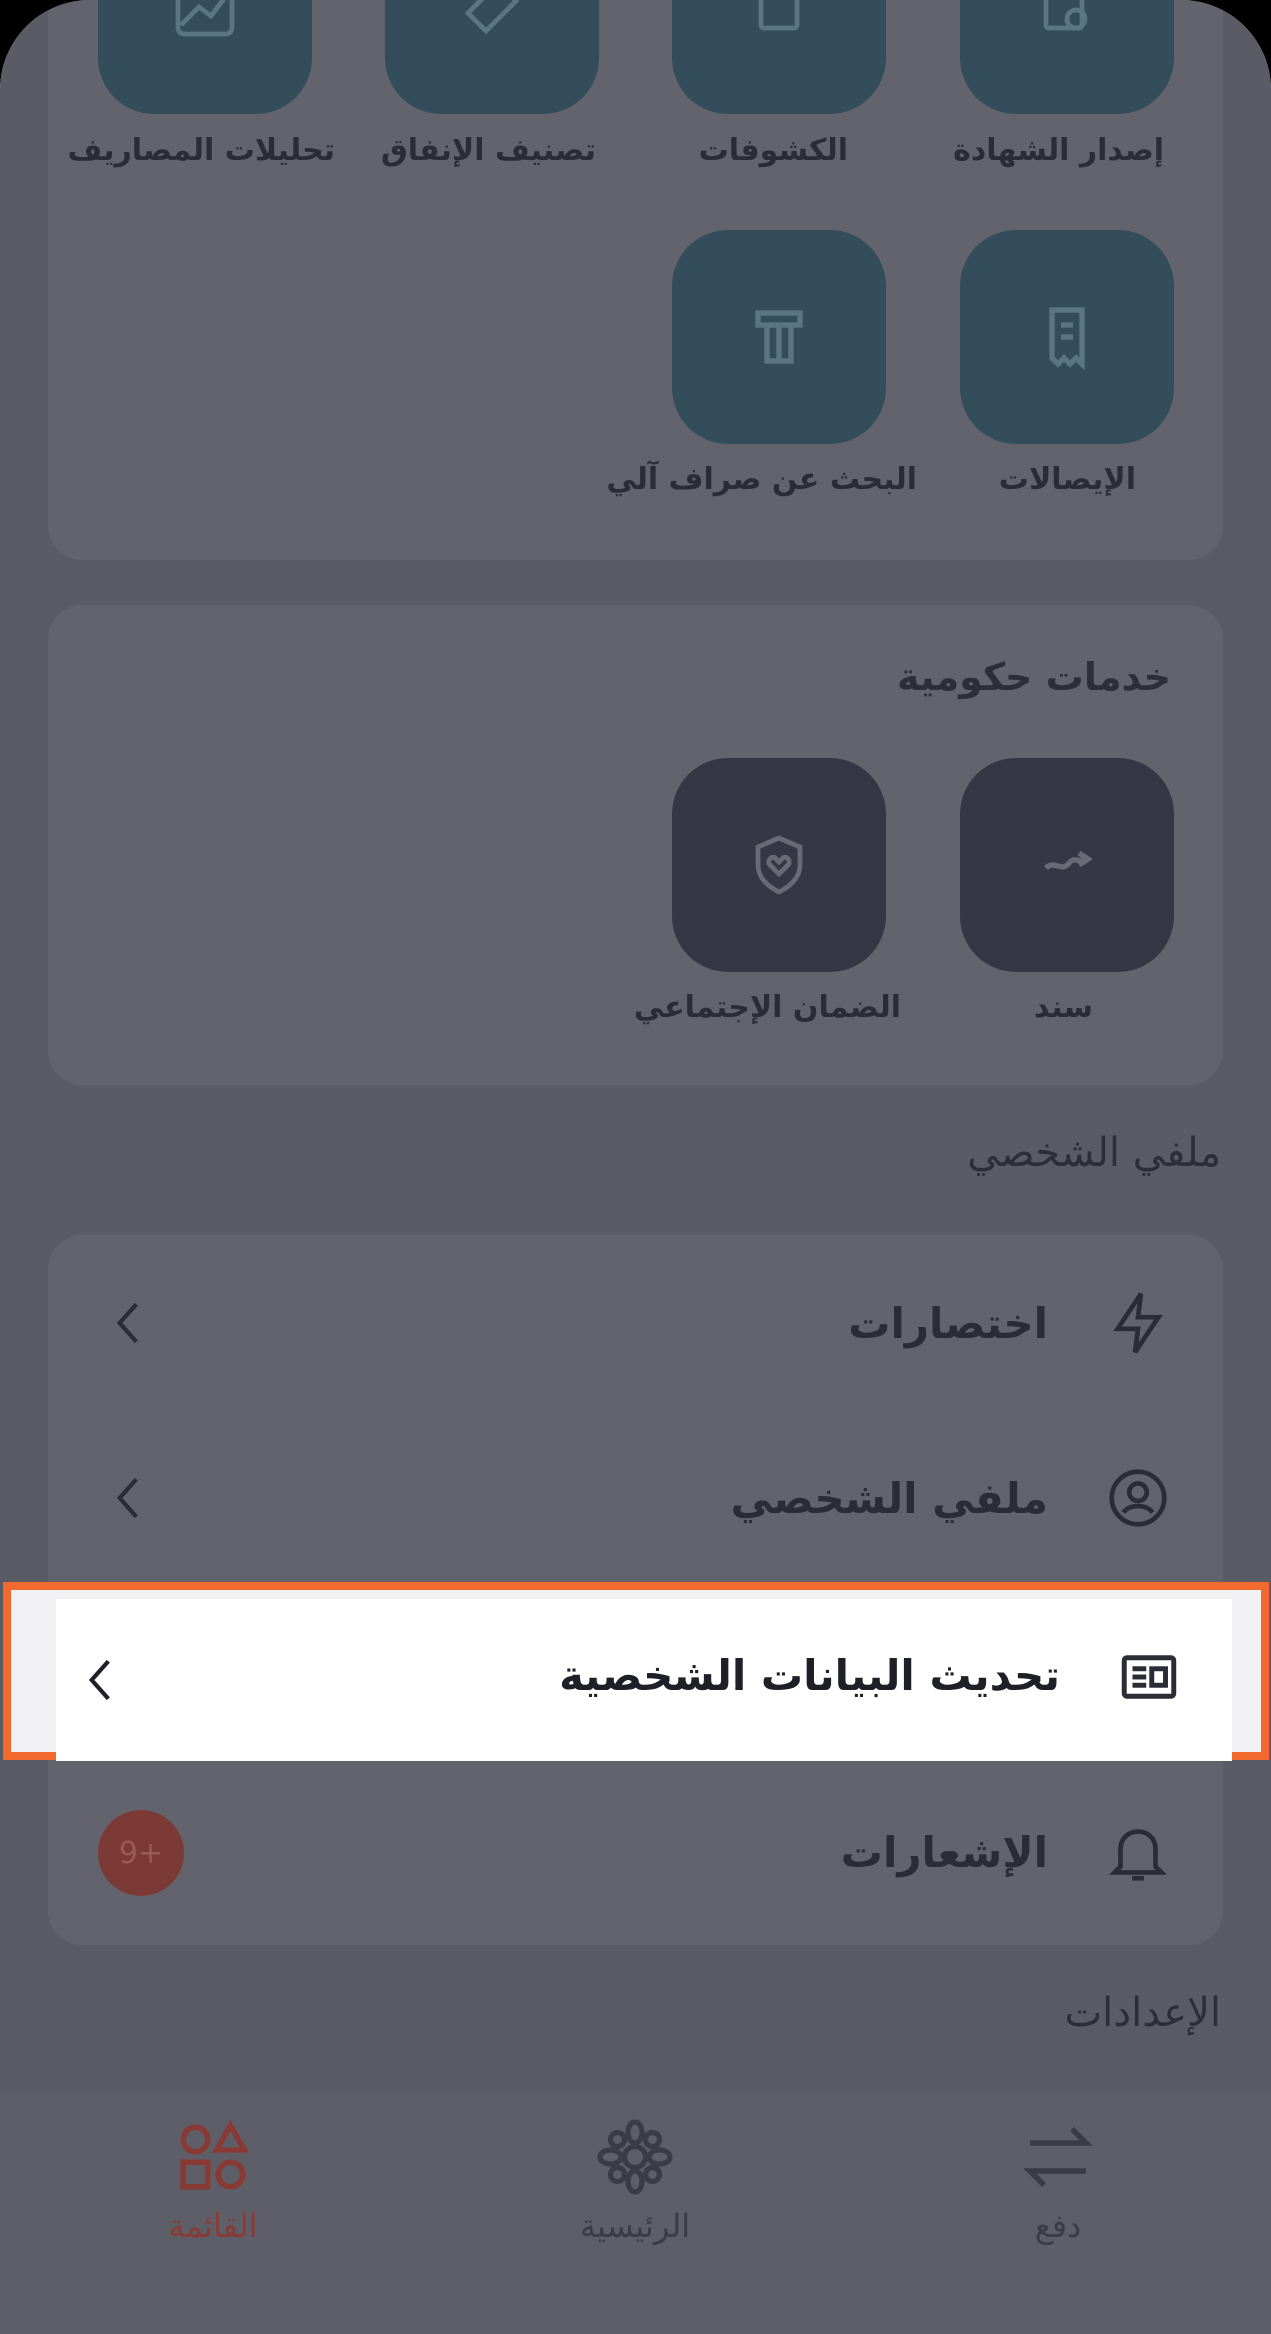 This screenshot has width=1271, height=2334. What do you see at coordinates (767, 1007) in the screenshot?
I see `tile-label-social-security: الضمان الإجتماعي` at bounding box center [767, 1007].